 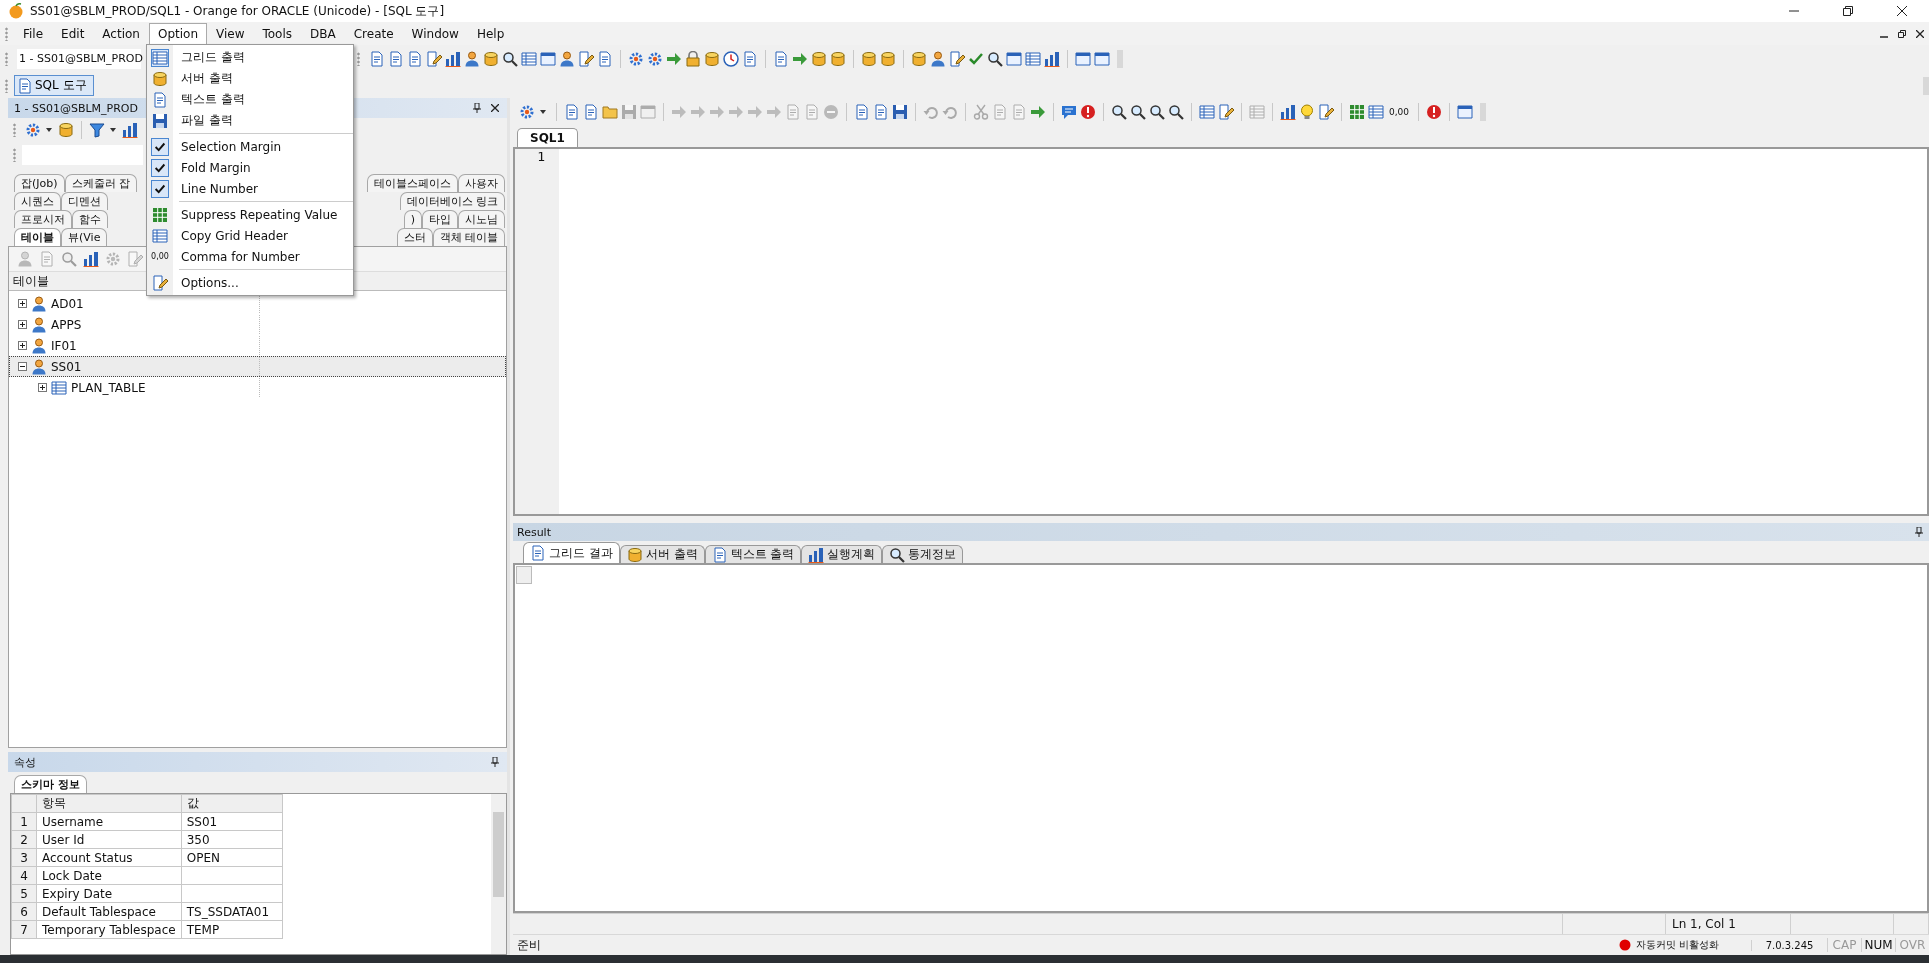 What do you see at coordinates (232, 929) in the screenshot?
I see `table-cell: TEMP` at bounding box center [232, 929].